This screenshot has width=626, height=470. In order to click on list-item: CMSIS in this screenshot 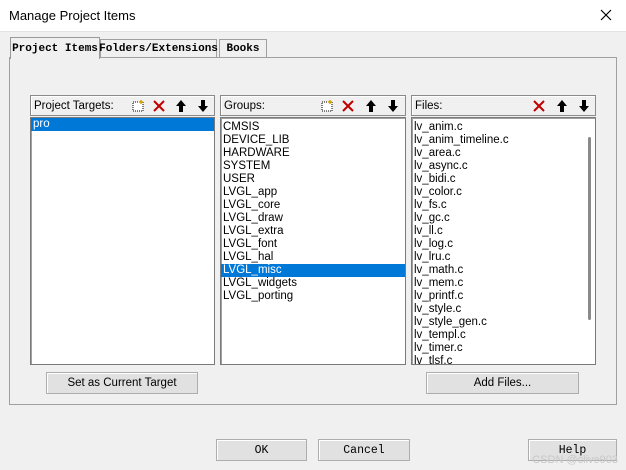, I will do `click(313, 127)`.